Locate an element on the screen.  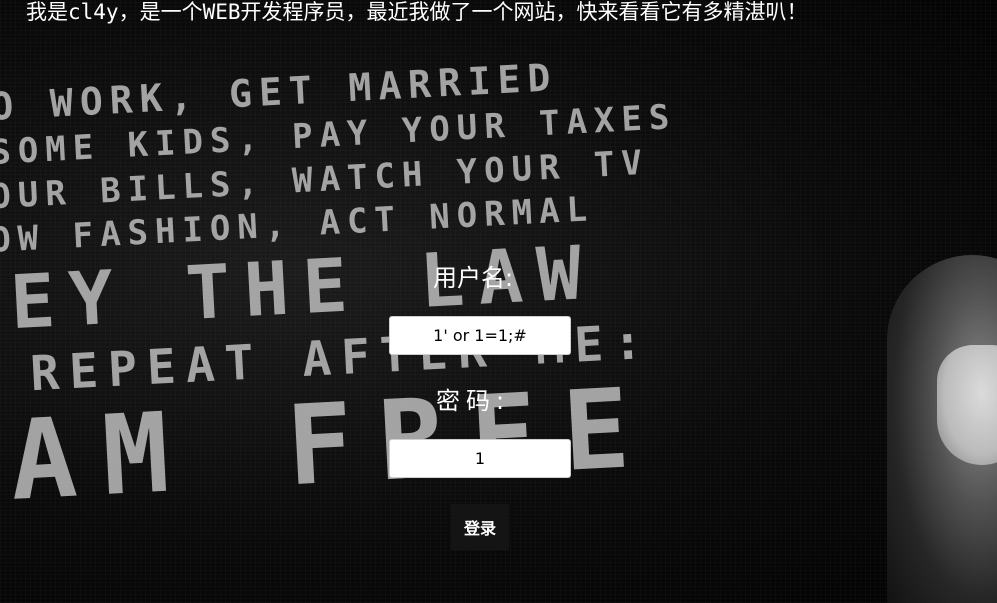
password-input is located at coordinates (480, 458).